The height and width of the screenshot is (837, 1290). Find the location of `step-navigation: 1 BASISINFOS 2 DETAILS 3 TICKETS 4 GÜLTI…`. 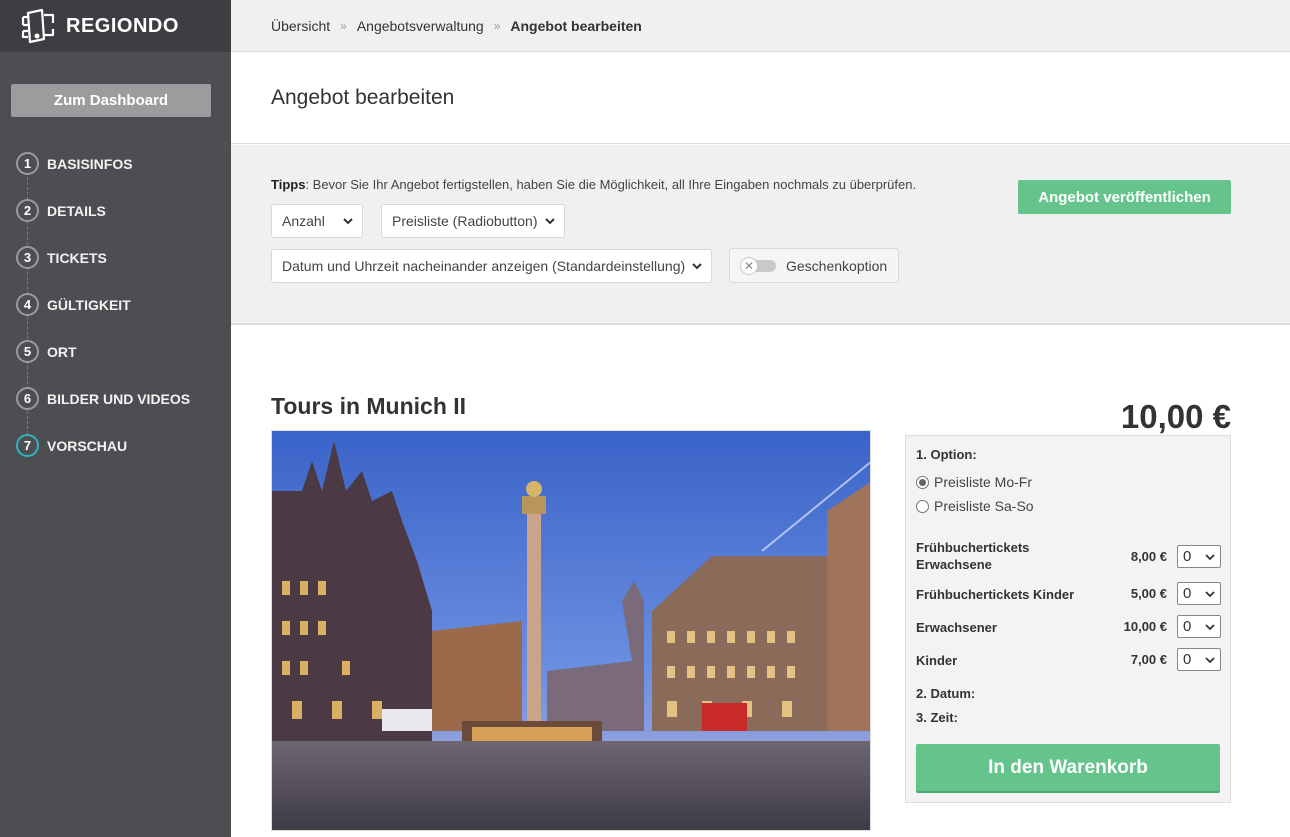

step-navigation: 1 BASISINFOS 2 DETAILS 3 TICKETS 4 GÜLTI… is located at coordinates (115, 304).